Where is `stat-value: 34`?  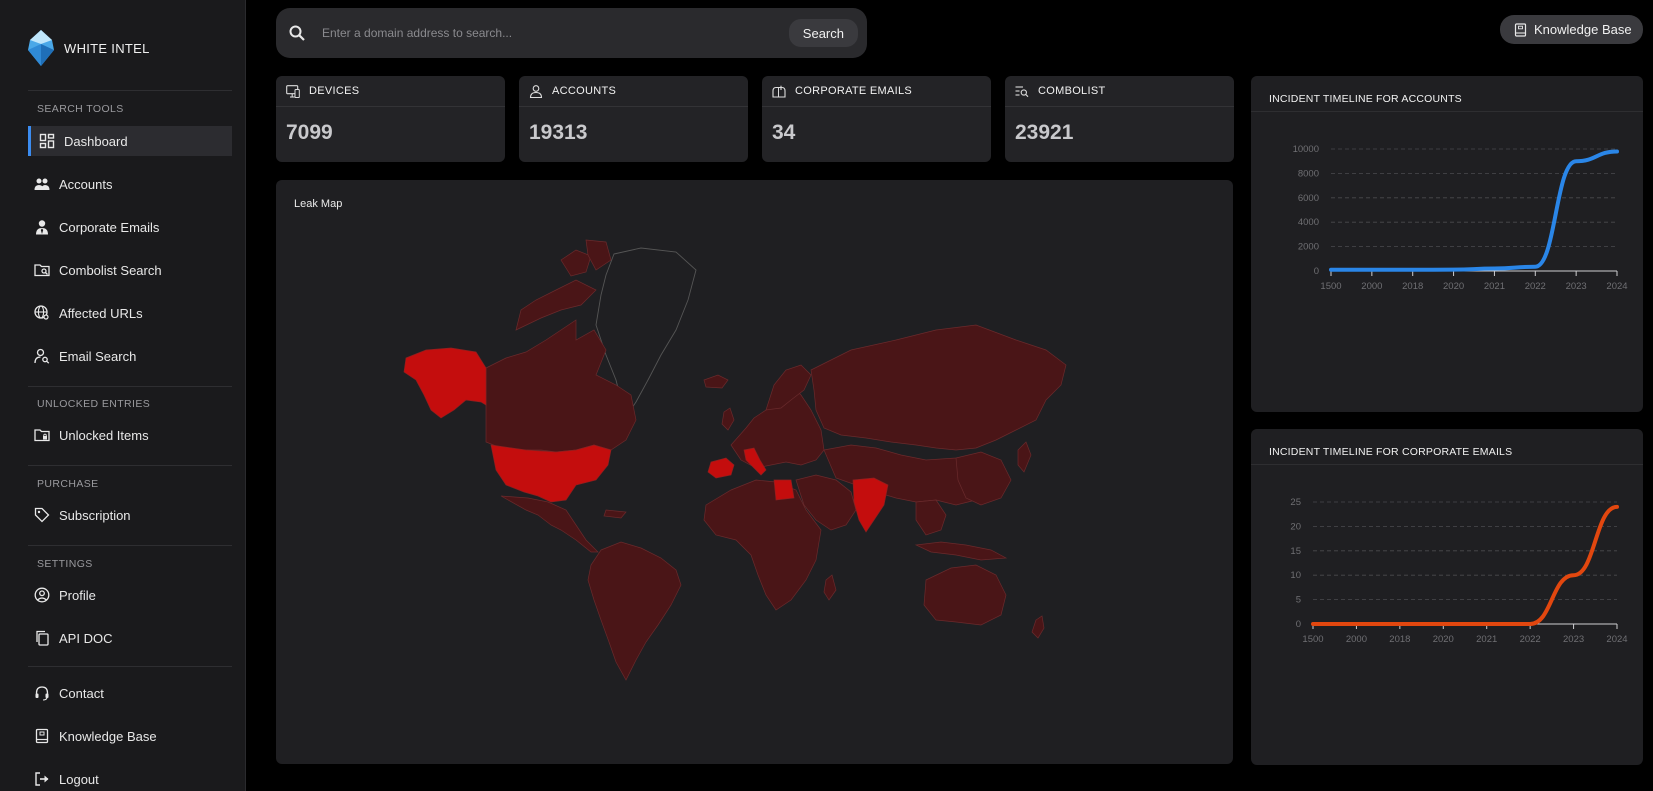 stat-value: 34 is located at coordinates (784, 132).